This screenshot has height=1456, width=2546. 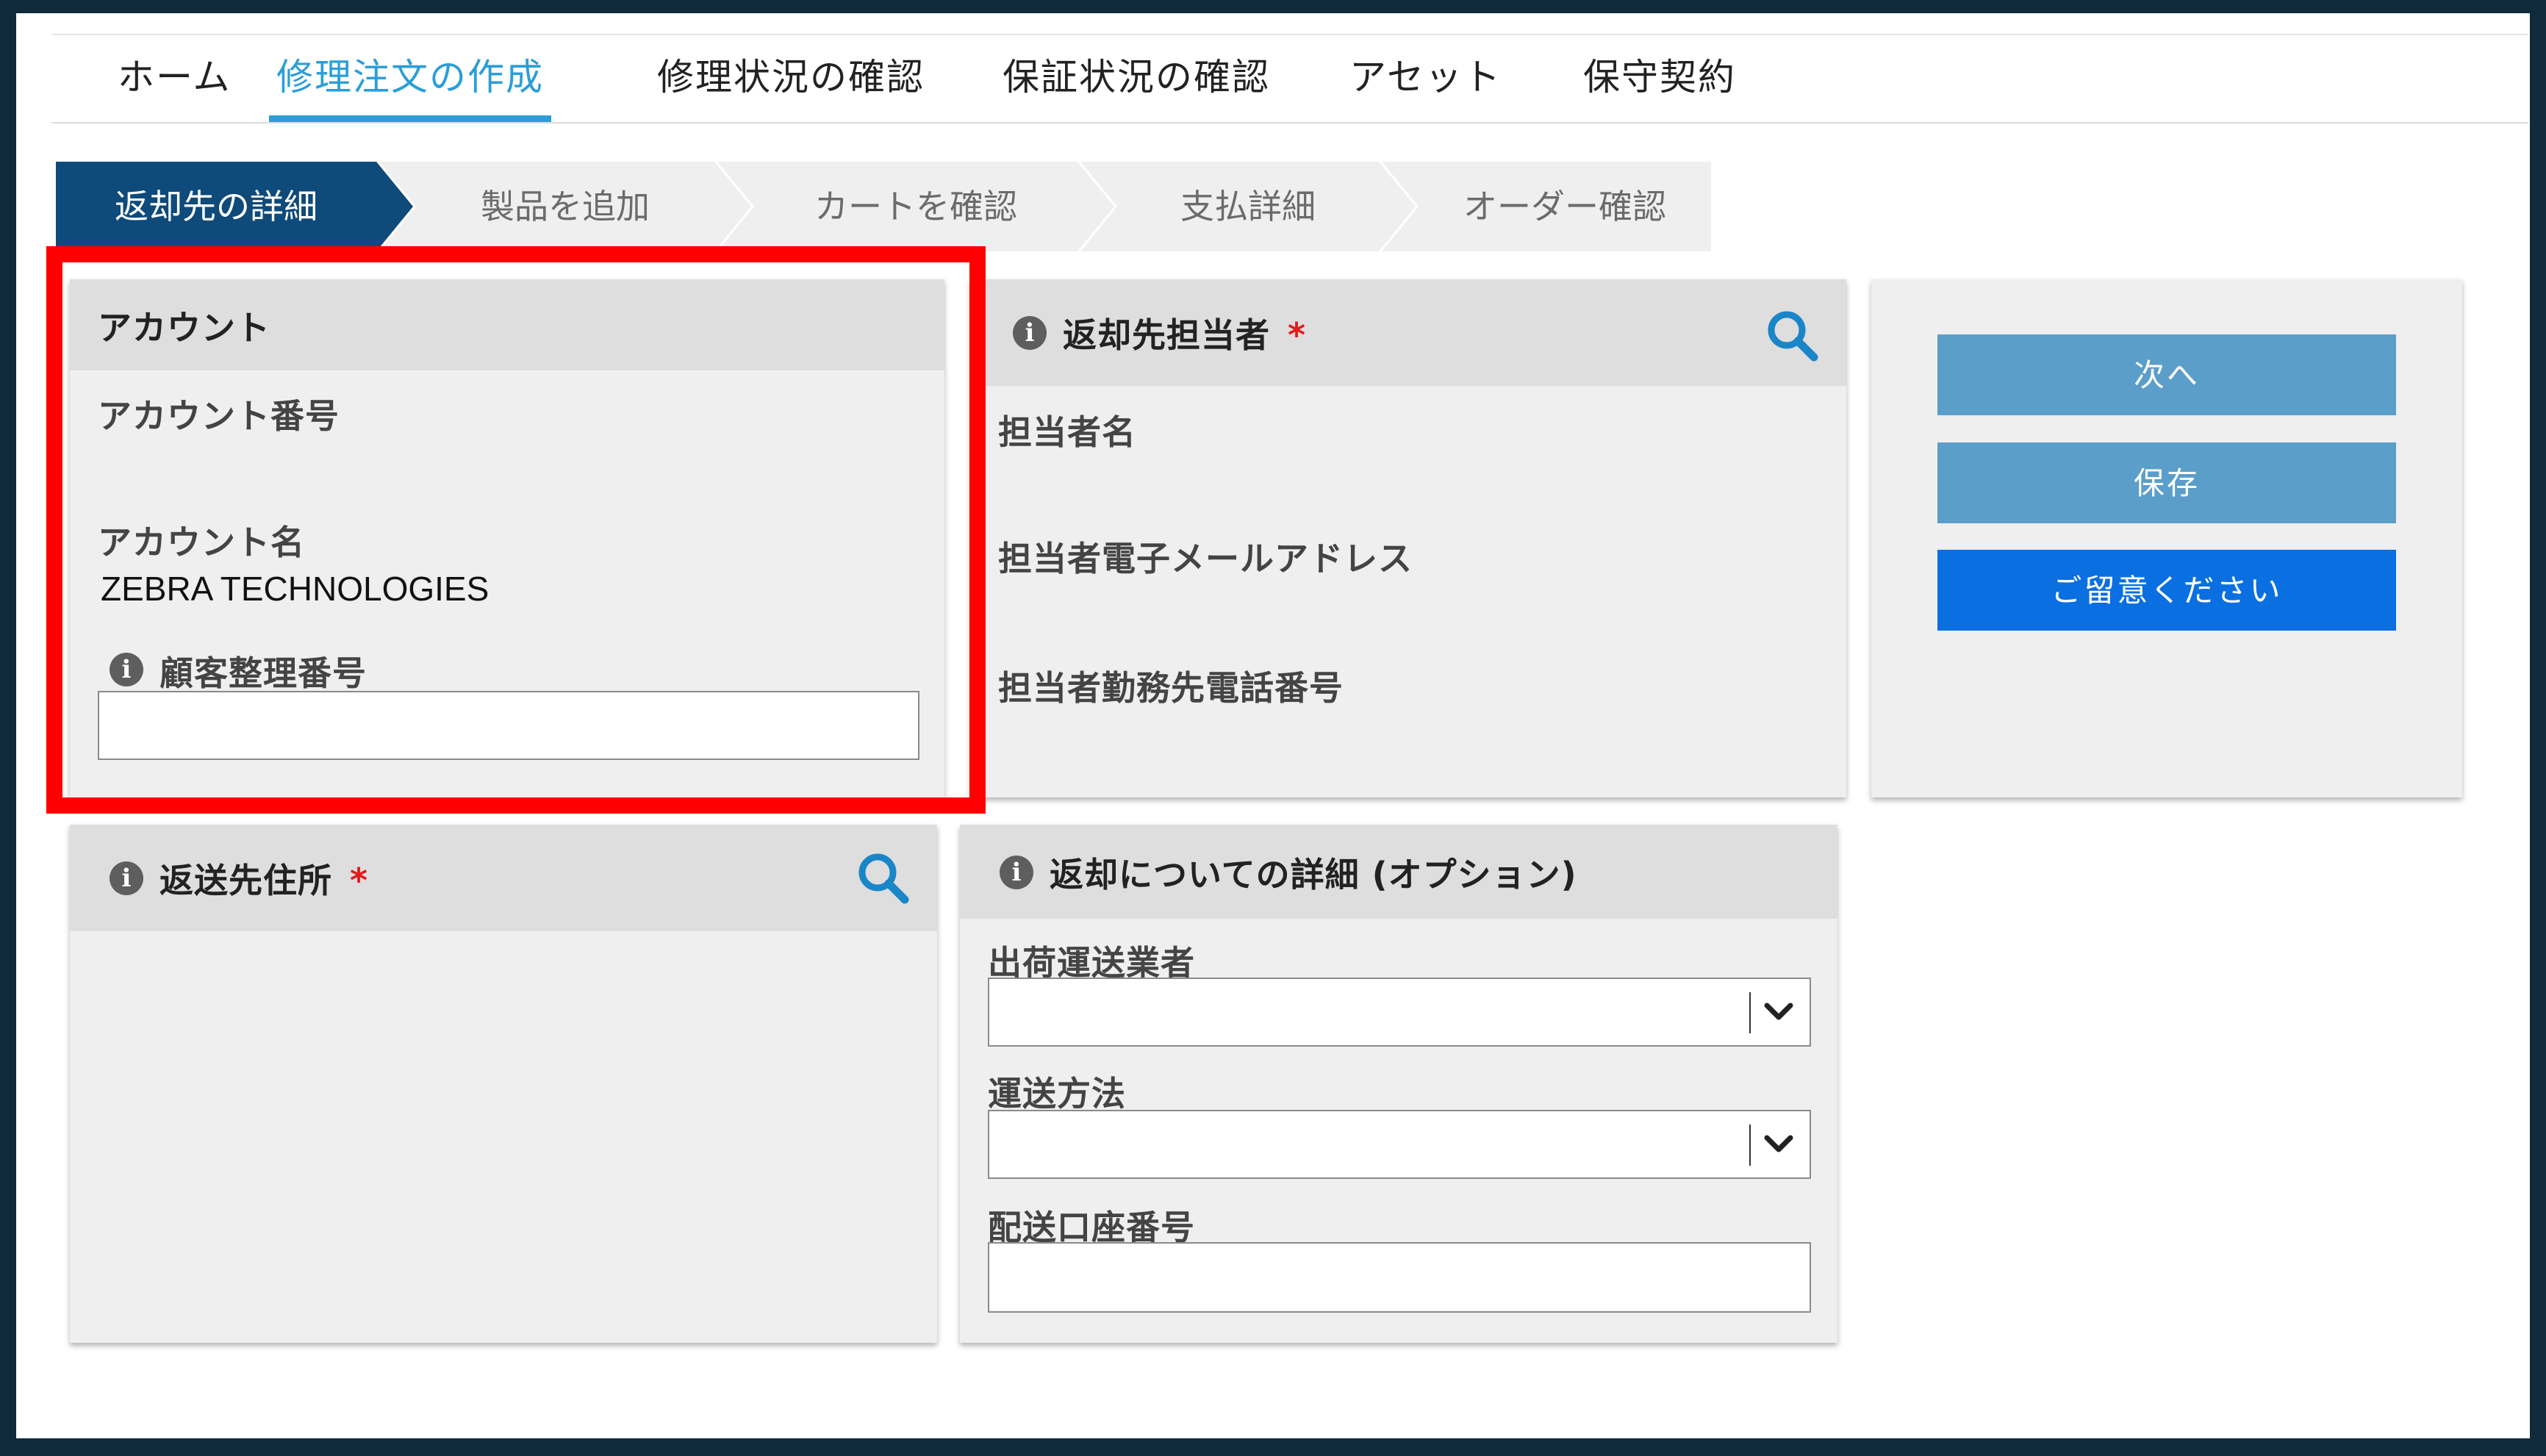 What do you see at coordinates (1659, 78) in the screenshot?
I see `nav-tab-service-contracts: 保守契約` at bounding box center [1659, 78].